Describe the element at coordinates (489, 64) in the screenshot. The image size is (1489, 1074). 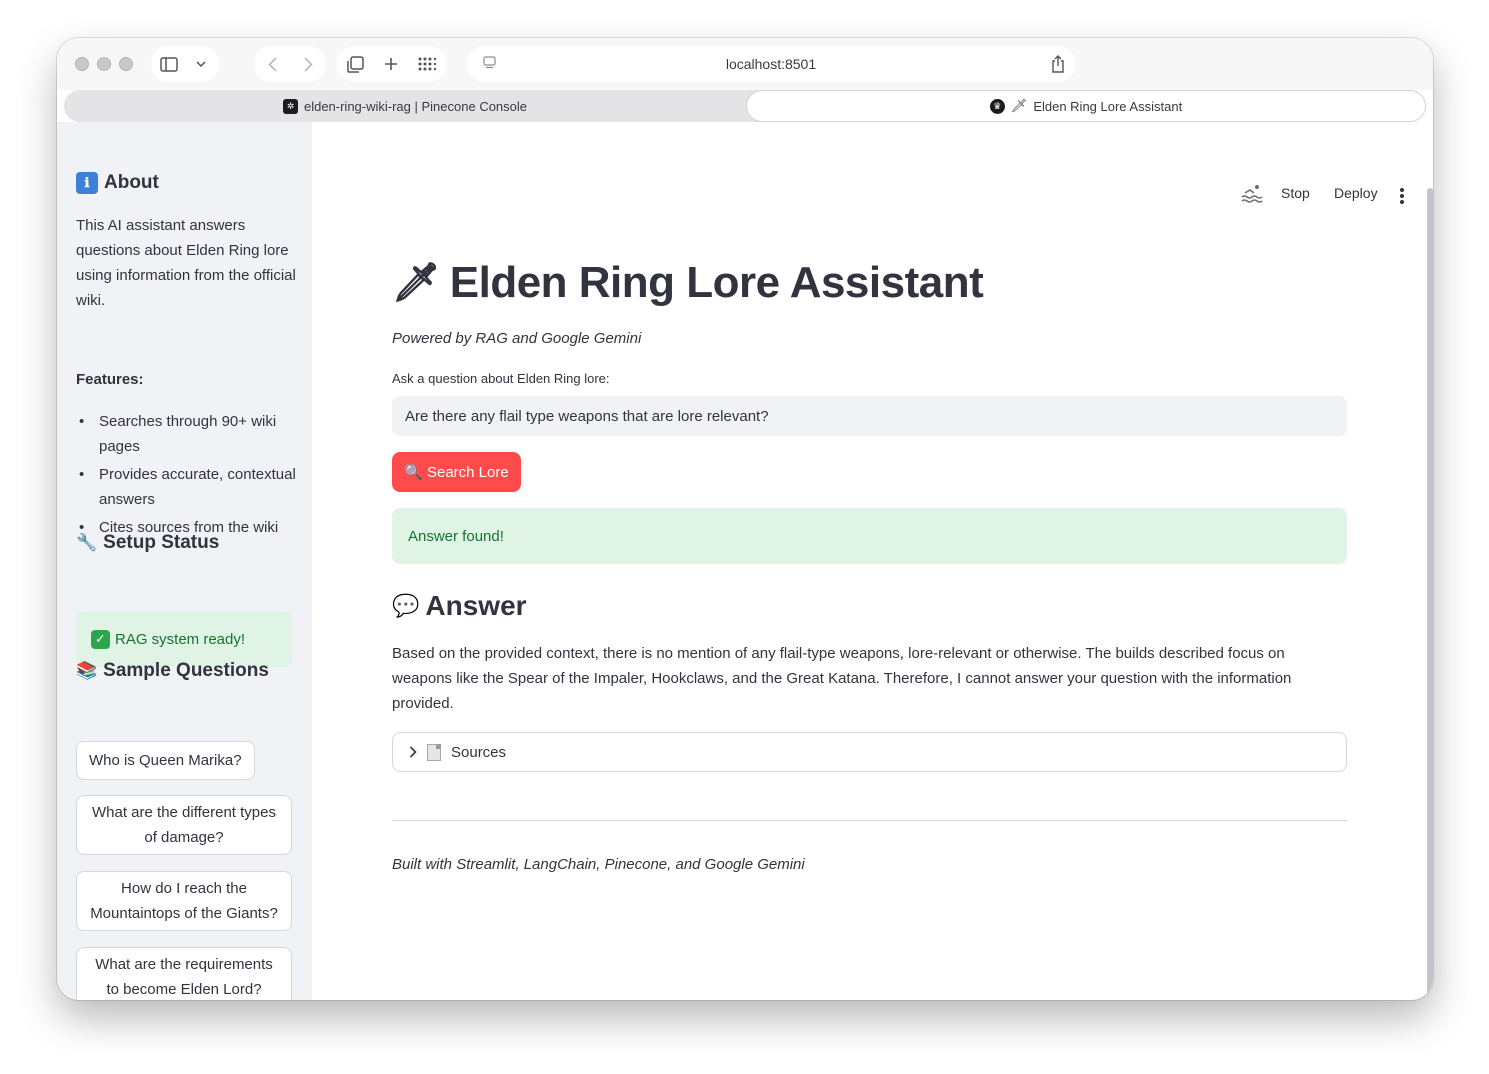
I see `page-settings-icon` at that location.